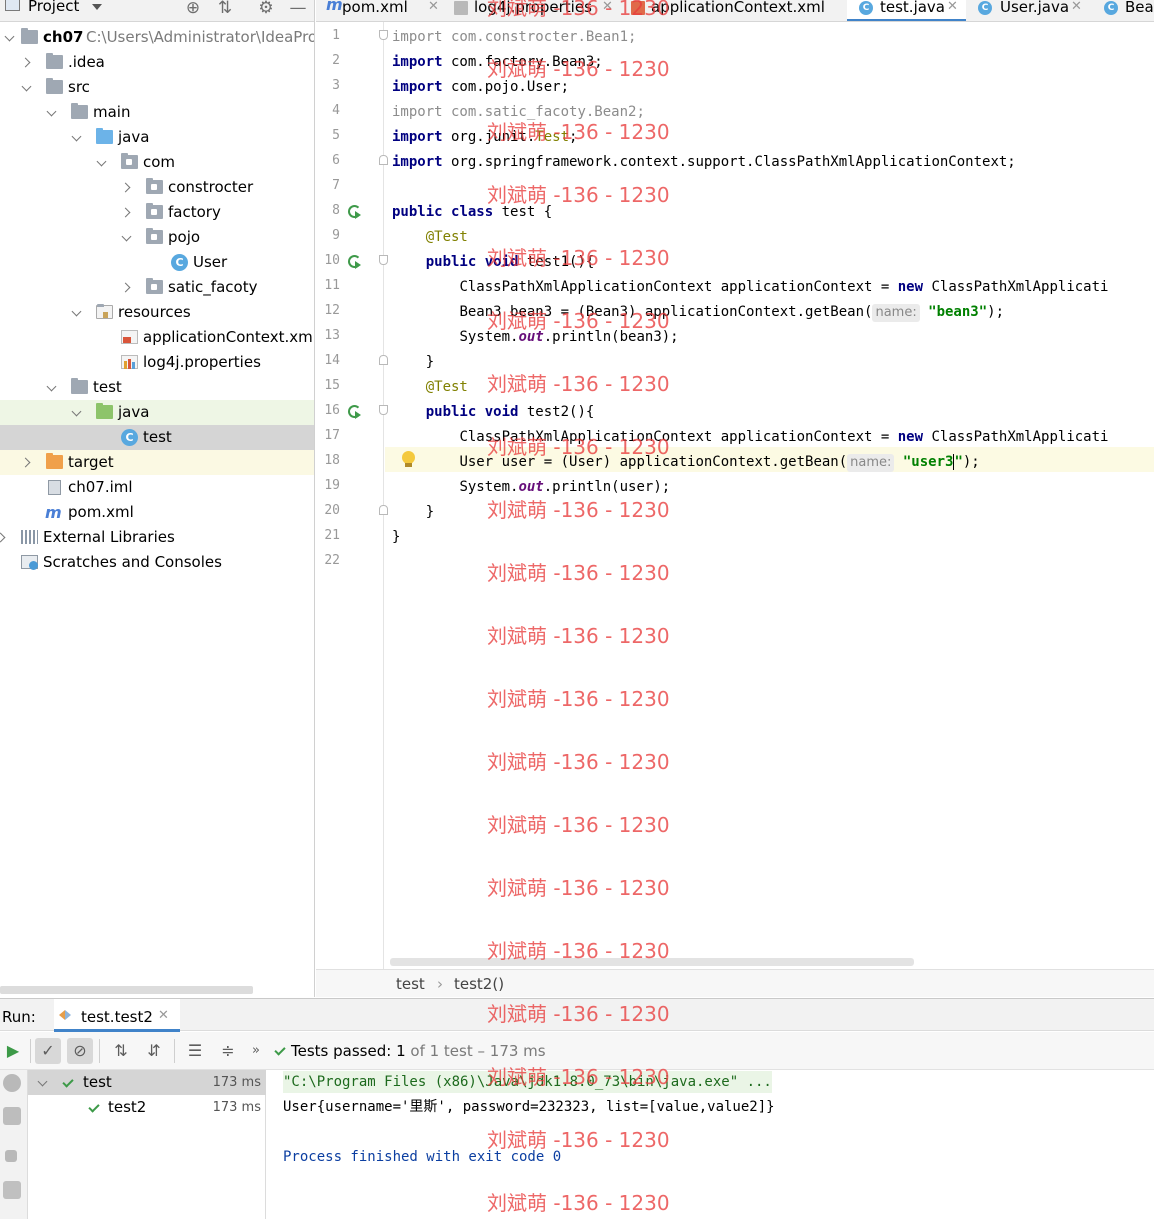 This screenshot has height=1219, width=1154. I want to click on tree-label: .idea, so click(86, 62).